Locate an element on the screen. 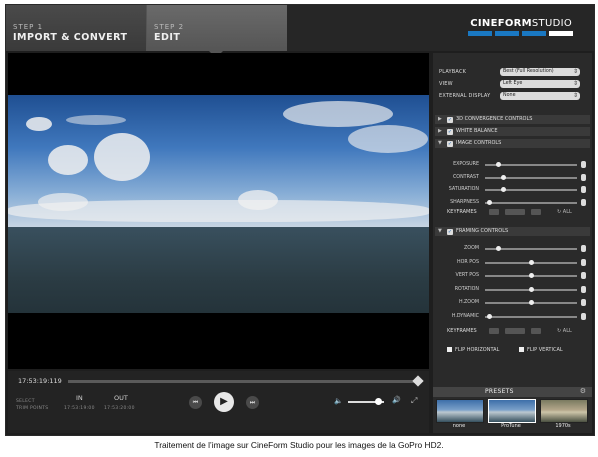 Image resolution: width=598 pixels, height=457 pixels. refresh-icon: ↻ is located at coordinates (559, 331).